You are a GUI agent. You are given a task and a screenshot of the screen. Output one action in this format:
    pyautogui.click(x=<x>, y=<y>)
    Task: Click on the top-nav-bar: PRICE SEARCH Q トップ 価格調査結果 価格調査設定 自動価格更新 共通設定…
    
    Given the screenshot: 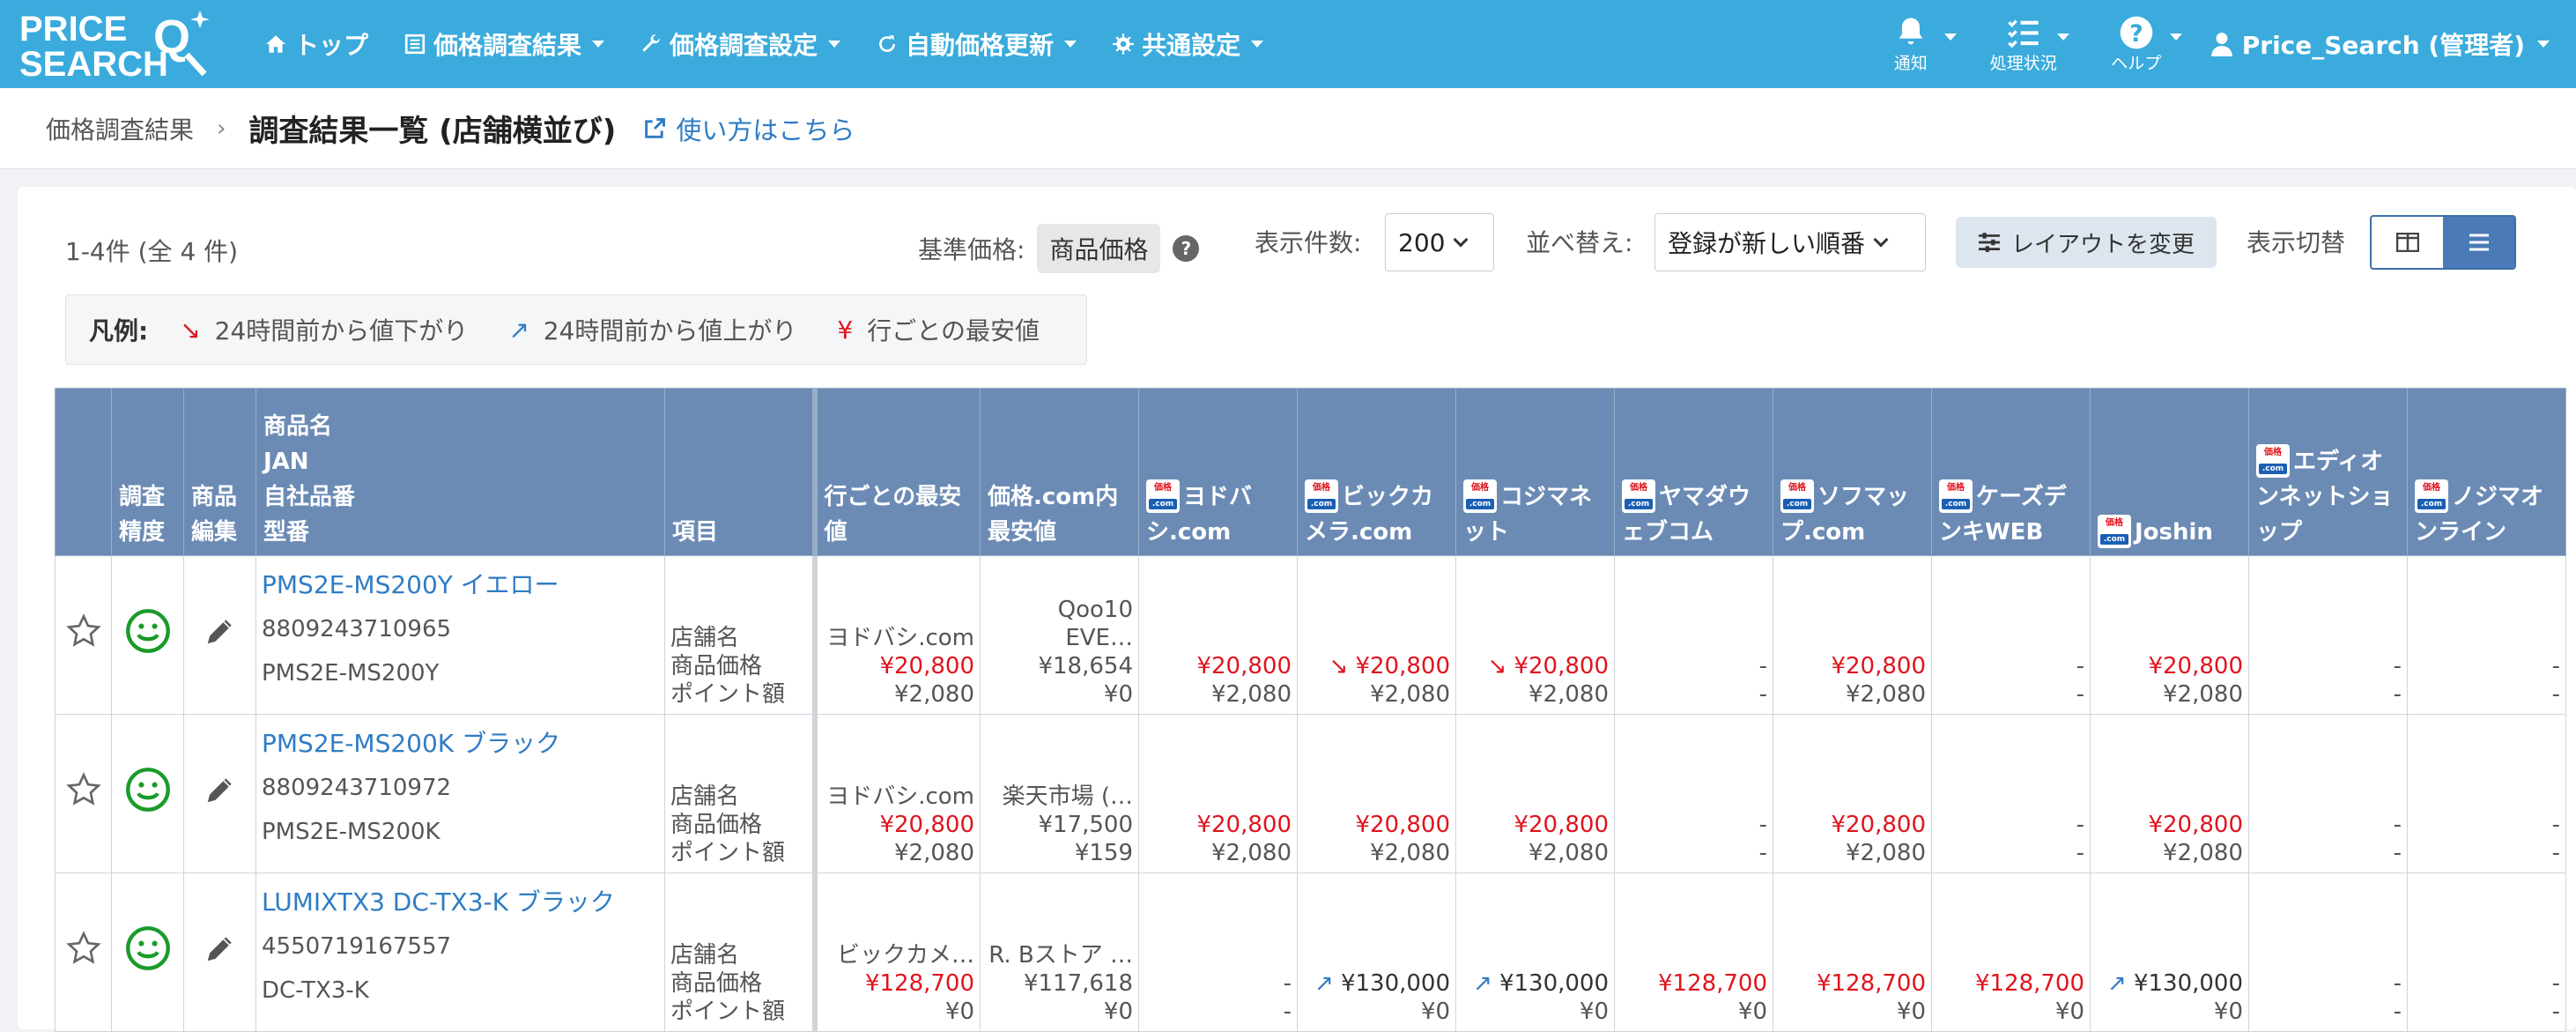 What is the action you would take?
    pyautogui.click(x=1288, y=44)
    